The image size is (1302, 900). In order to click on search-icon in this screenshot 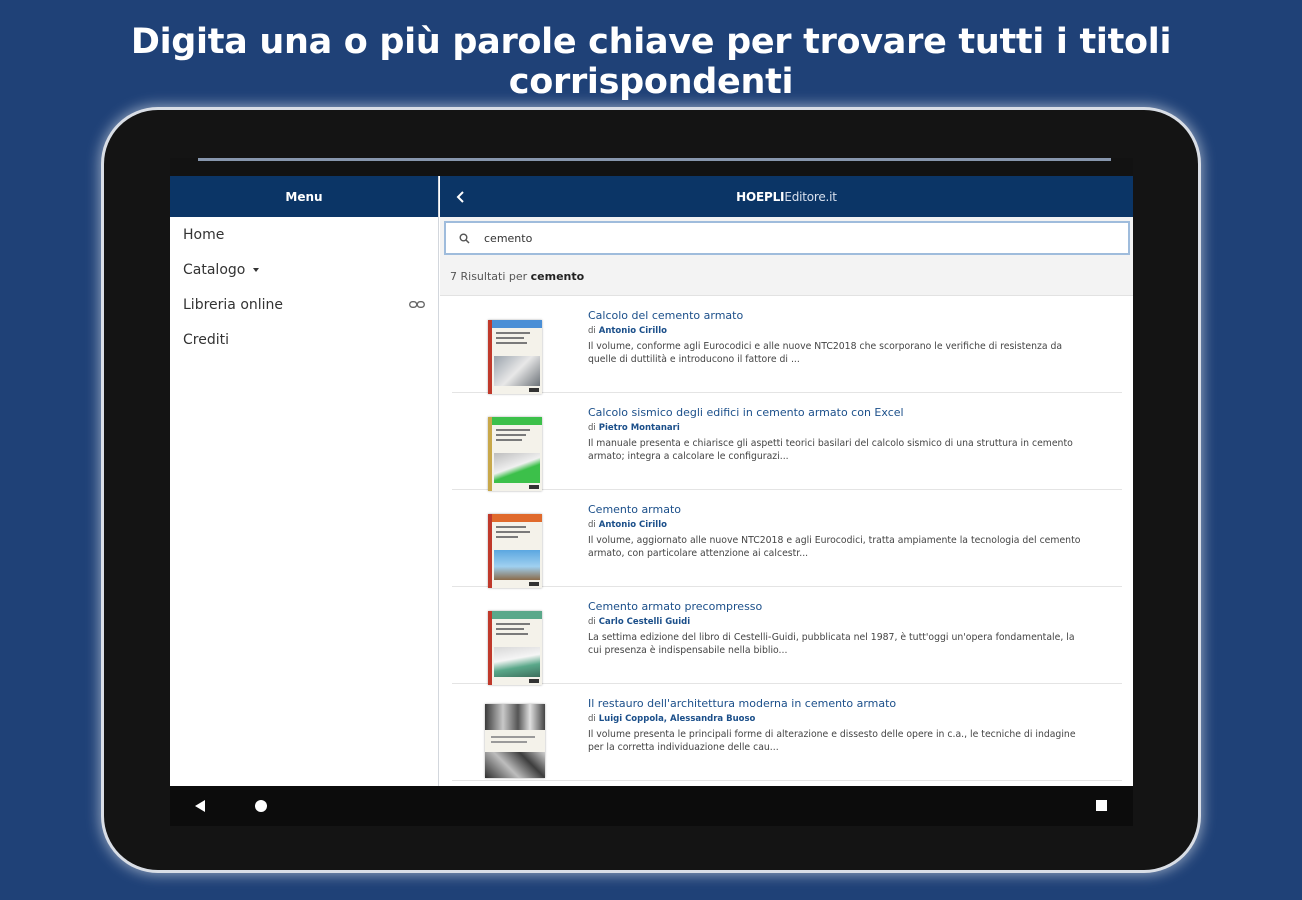, I will do `click(464, 238)`.